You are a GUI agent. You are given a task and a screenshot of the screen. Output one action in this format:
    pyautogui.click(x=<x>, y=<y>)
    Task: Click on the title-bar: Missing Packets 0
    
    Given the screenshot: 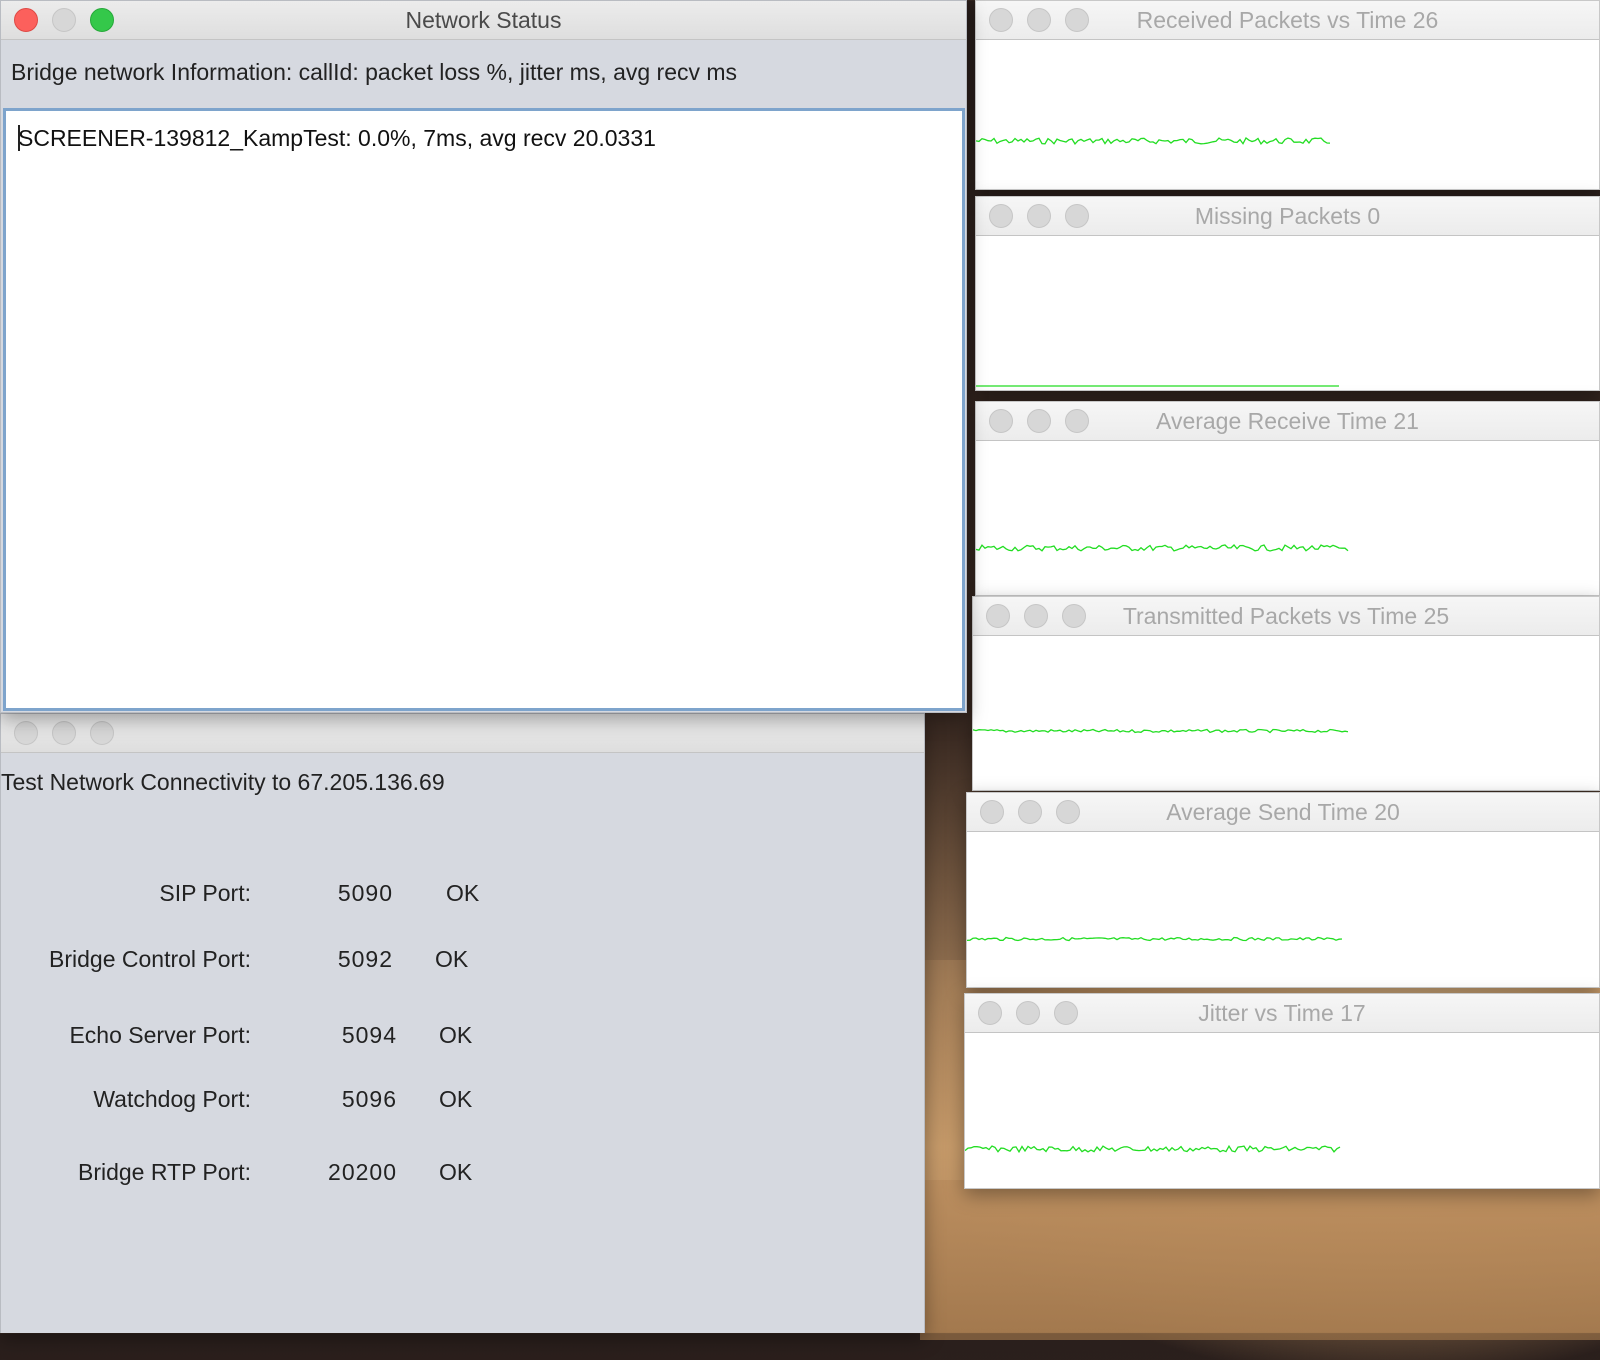 What is the action you would take?
    pyautogui.click(x=1287, y=216)
    